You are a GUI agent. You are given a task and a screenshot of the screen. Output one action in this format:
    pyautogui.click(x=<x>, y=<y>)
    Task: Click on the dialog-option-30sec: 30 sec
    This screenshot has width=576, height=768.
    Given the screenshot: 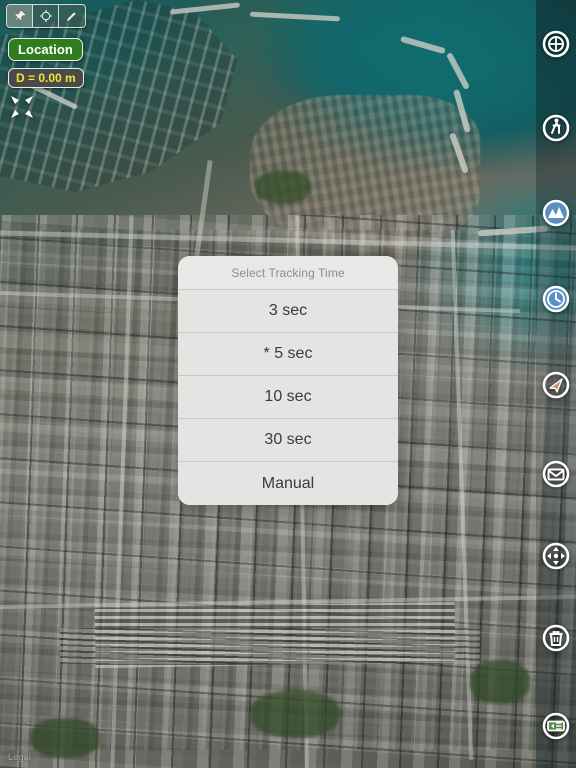 What is the action you would take?
    pyautogui.click(x=288, y=440)
    